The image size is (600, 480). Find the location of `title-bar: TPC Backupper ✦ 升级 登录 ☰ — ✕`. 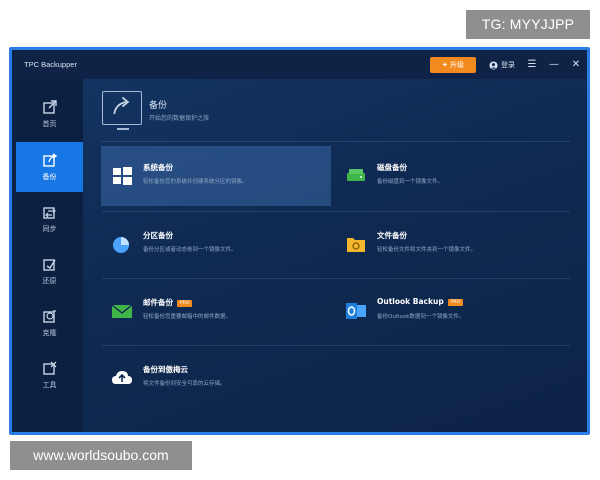

title-bar: TPC Backupper ✦ 升级 登录 ☰ — ✕ is located at coordinates (299, 64).